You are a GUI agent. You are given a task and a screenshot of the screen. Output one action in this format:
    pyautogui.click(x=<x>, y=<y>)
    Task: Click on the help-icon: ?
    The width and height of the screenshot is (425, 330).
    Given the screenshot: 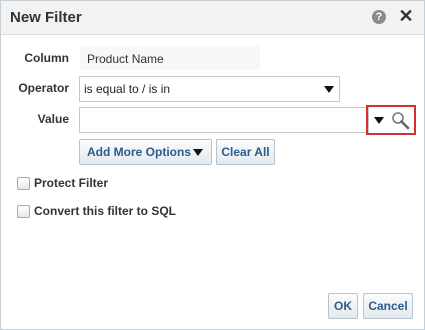 What is the action you would take?
    pyautogui.click(x=379, y=17)
    